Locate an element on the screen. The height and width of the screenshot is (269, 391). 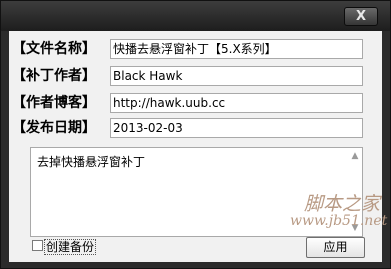
watermark-url: www.jb51.net is located at coordinates (339, 221).